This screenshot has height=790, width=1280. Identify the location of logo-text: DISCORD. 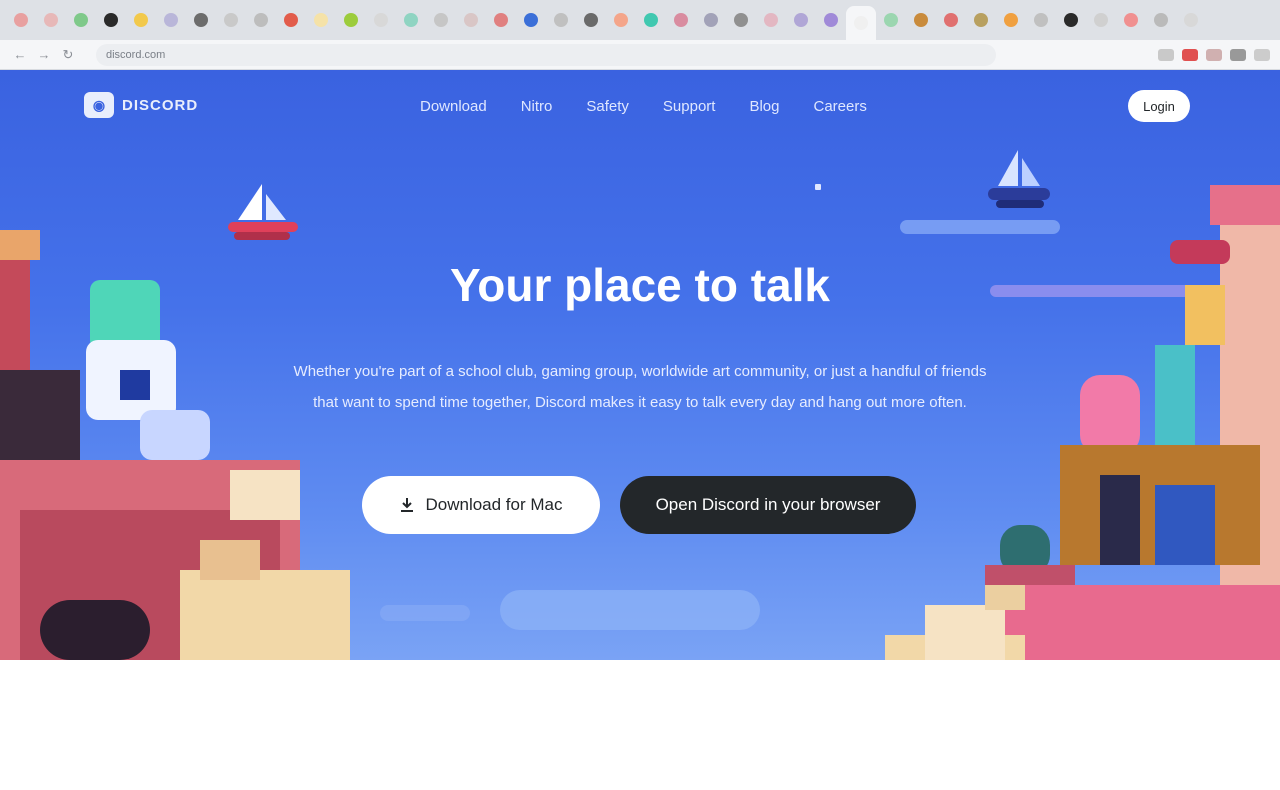
(160, 105).